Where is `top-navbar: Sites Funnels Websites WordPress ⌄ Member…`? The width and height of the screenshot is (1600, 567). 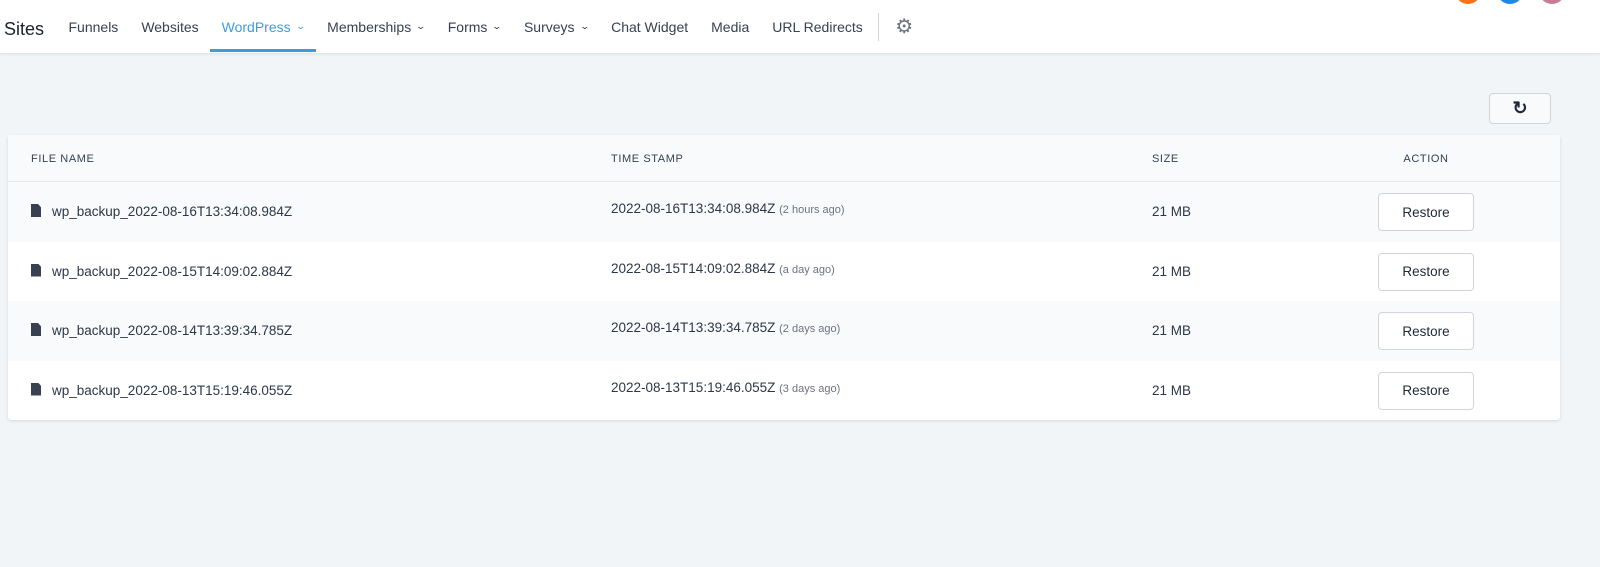
top-navbar: Sites Funnels Websites WordPress ⌄ Member… is located at coordinates (800, 26).